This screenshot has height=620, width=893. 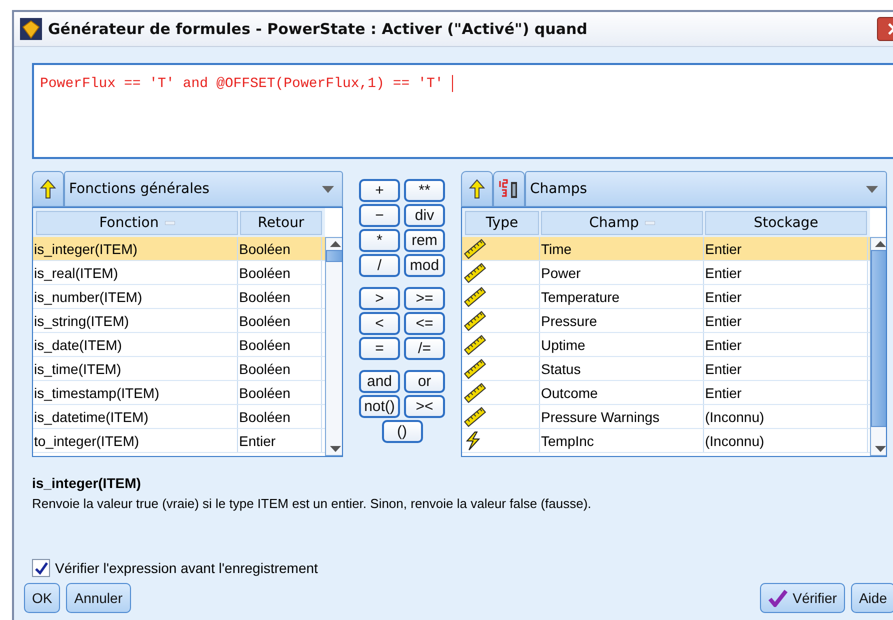 What do you see at coordinates (135, 416) in the screenshot?
I see `table-cell: is_datetime(ITEM)` at bounding box center [135, 416].